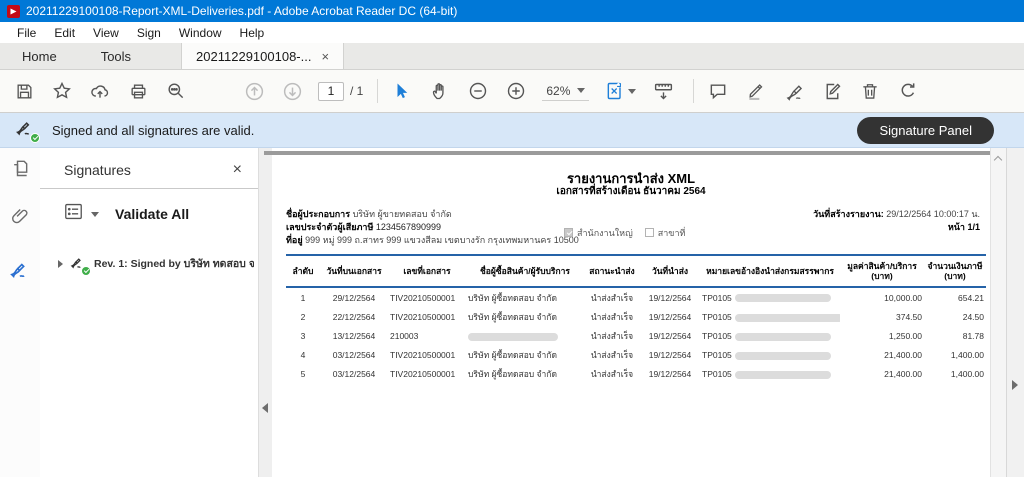 The height and width of the screenshot is (477, 1024). I want to click on report-date-value: 29/12/2564 10:00:17 น., so click(933, 214).